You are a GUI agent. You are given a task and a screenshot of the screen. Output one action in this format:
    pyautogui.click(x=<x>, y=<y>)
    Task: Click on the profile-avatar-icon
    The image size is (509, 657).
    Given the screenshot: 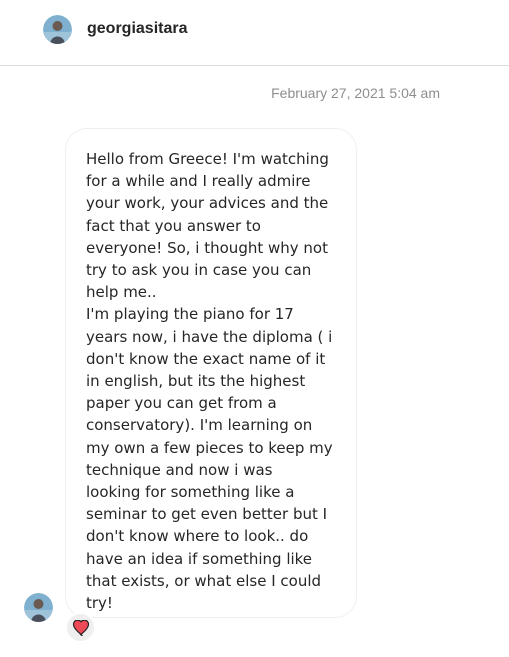 What is the action you would take?
    pyautogui.click(x=57, y=29)
    